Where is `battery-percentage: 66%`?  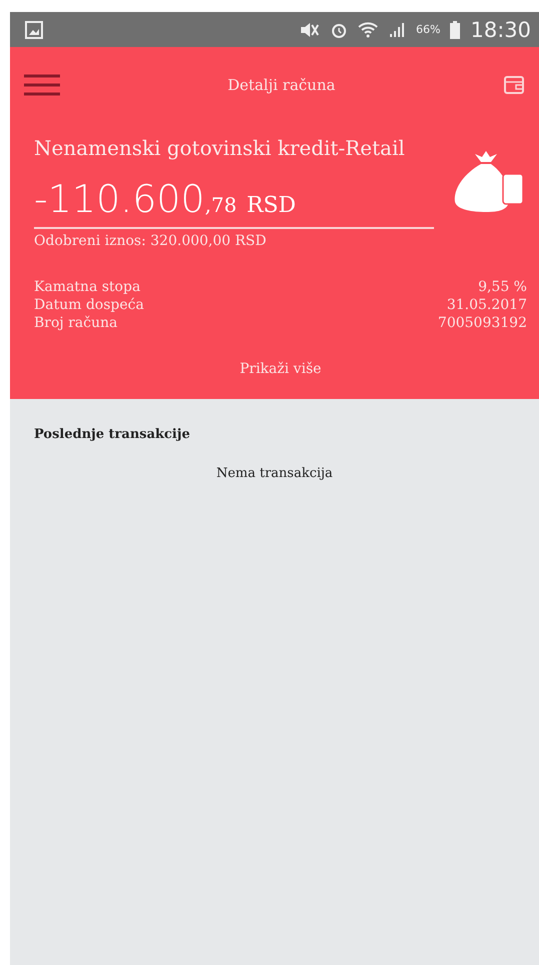
battery-percentage: 66% is located at coordinates (428, 29).